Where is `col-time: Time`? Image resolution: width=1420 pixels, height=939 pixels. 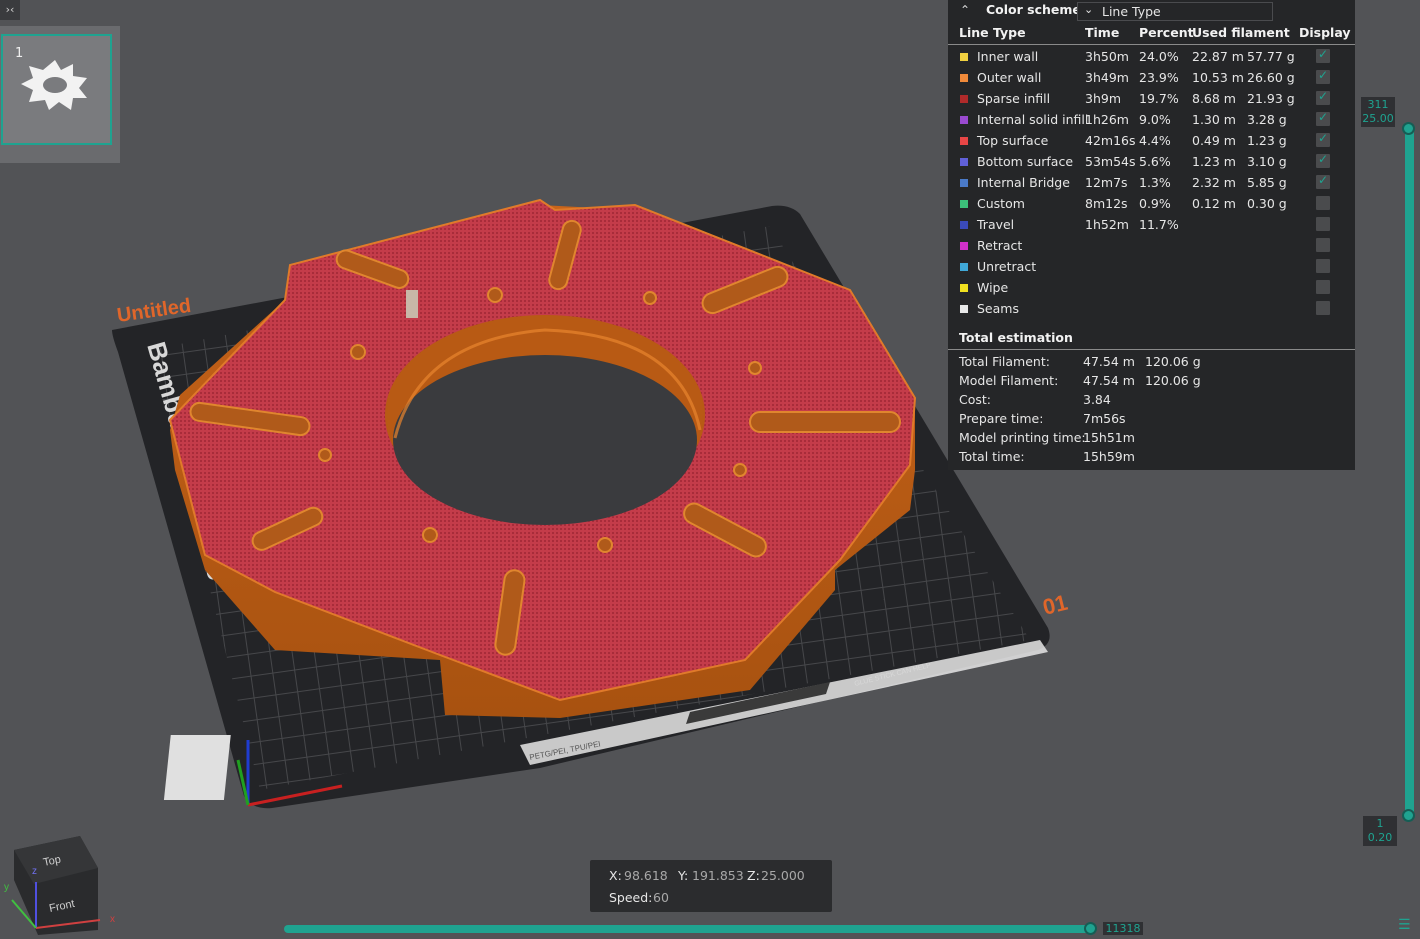
col-time: Time is located at coordinates (1102, 32).